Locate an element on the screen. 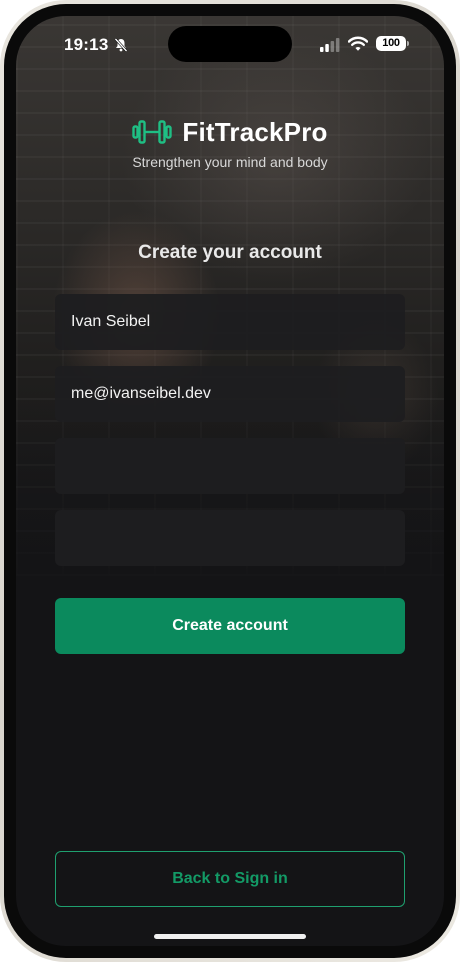 This screenshot has width=460, height=962. dynamic-island is located at coordinates (230, 44).